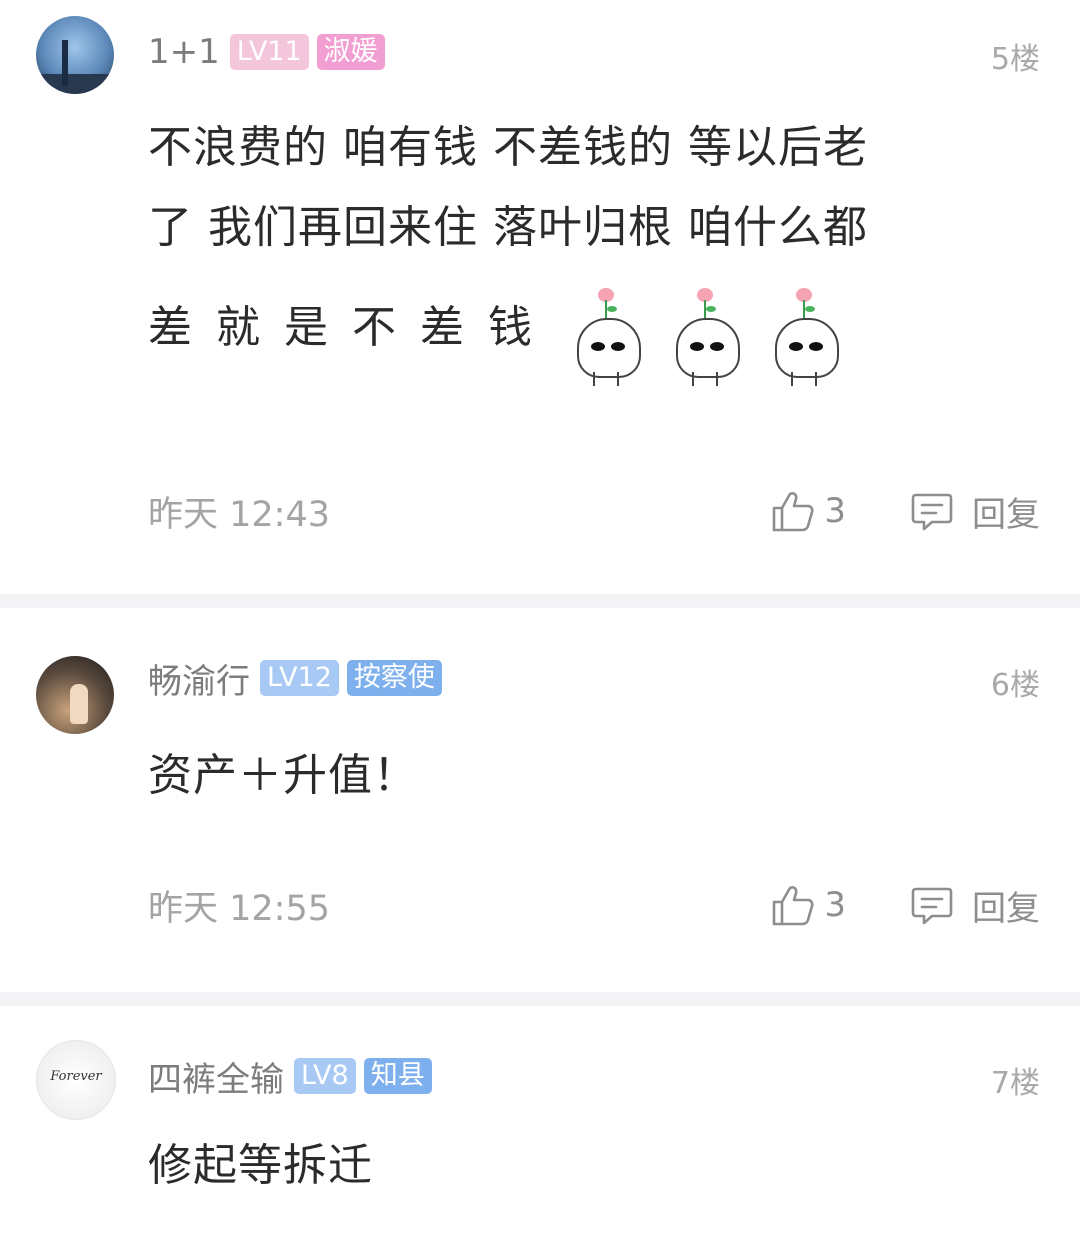 This screenshot has width=1080, height=1237. I want to click on comment-content: 资产＋升值！, so click(575, 776).